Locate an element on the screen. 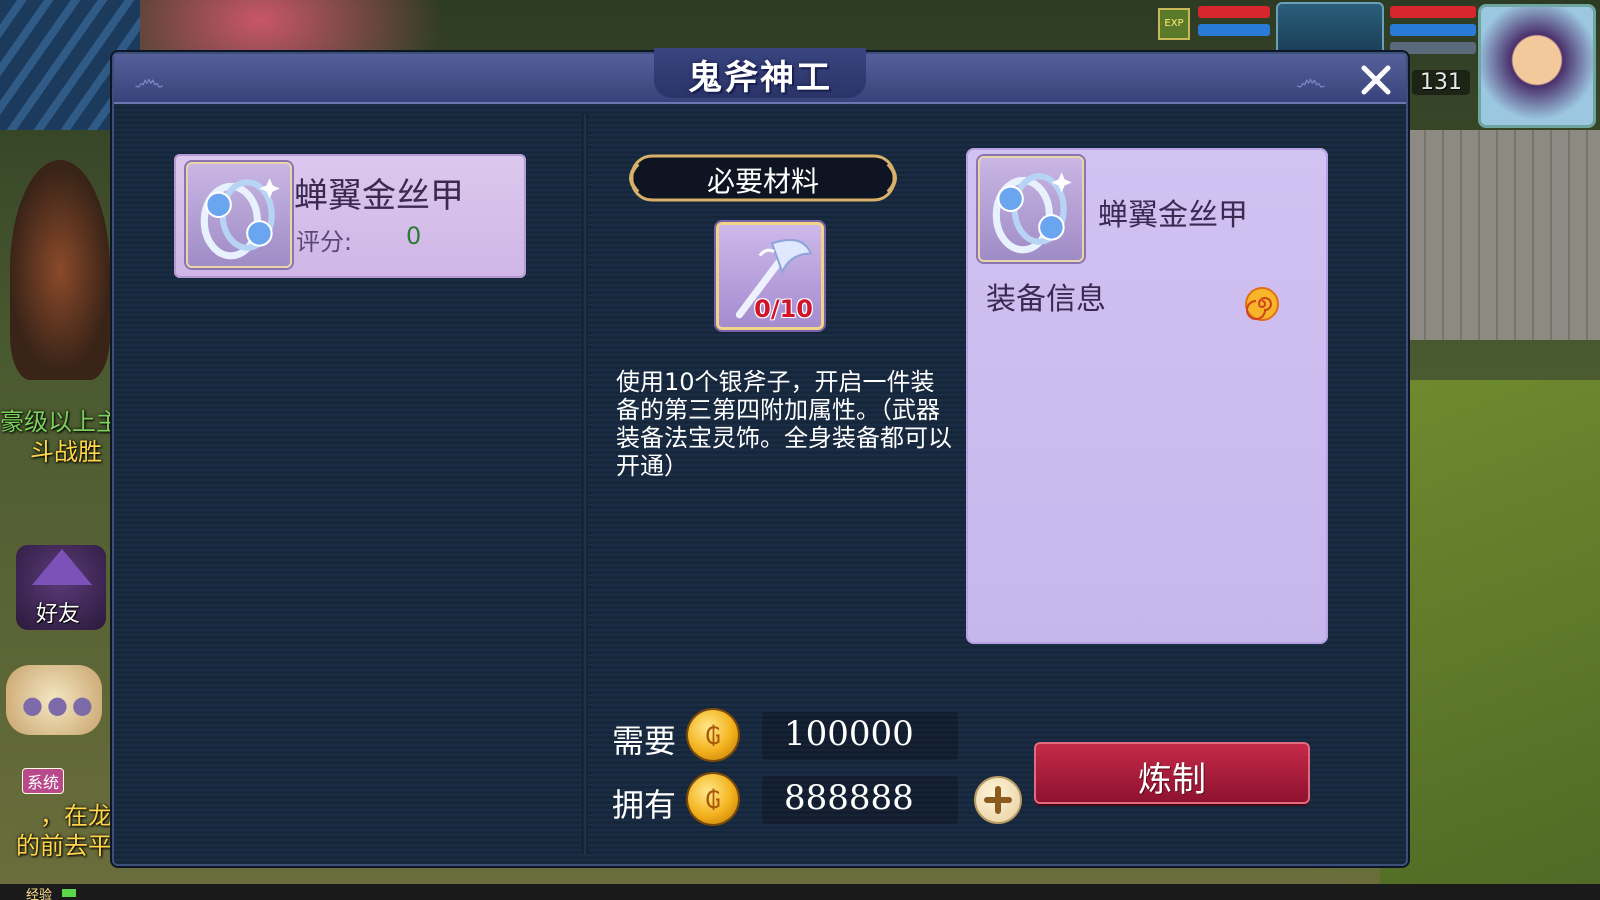  info-item-name: 蝉翼金丝甲 is located at coordinates (1173, 215).